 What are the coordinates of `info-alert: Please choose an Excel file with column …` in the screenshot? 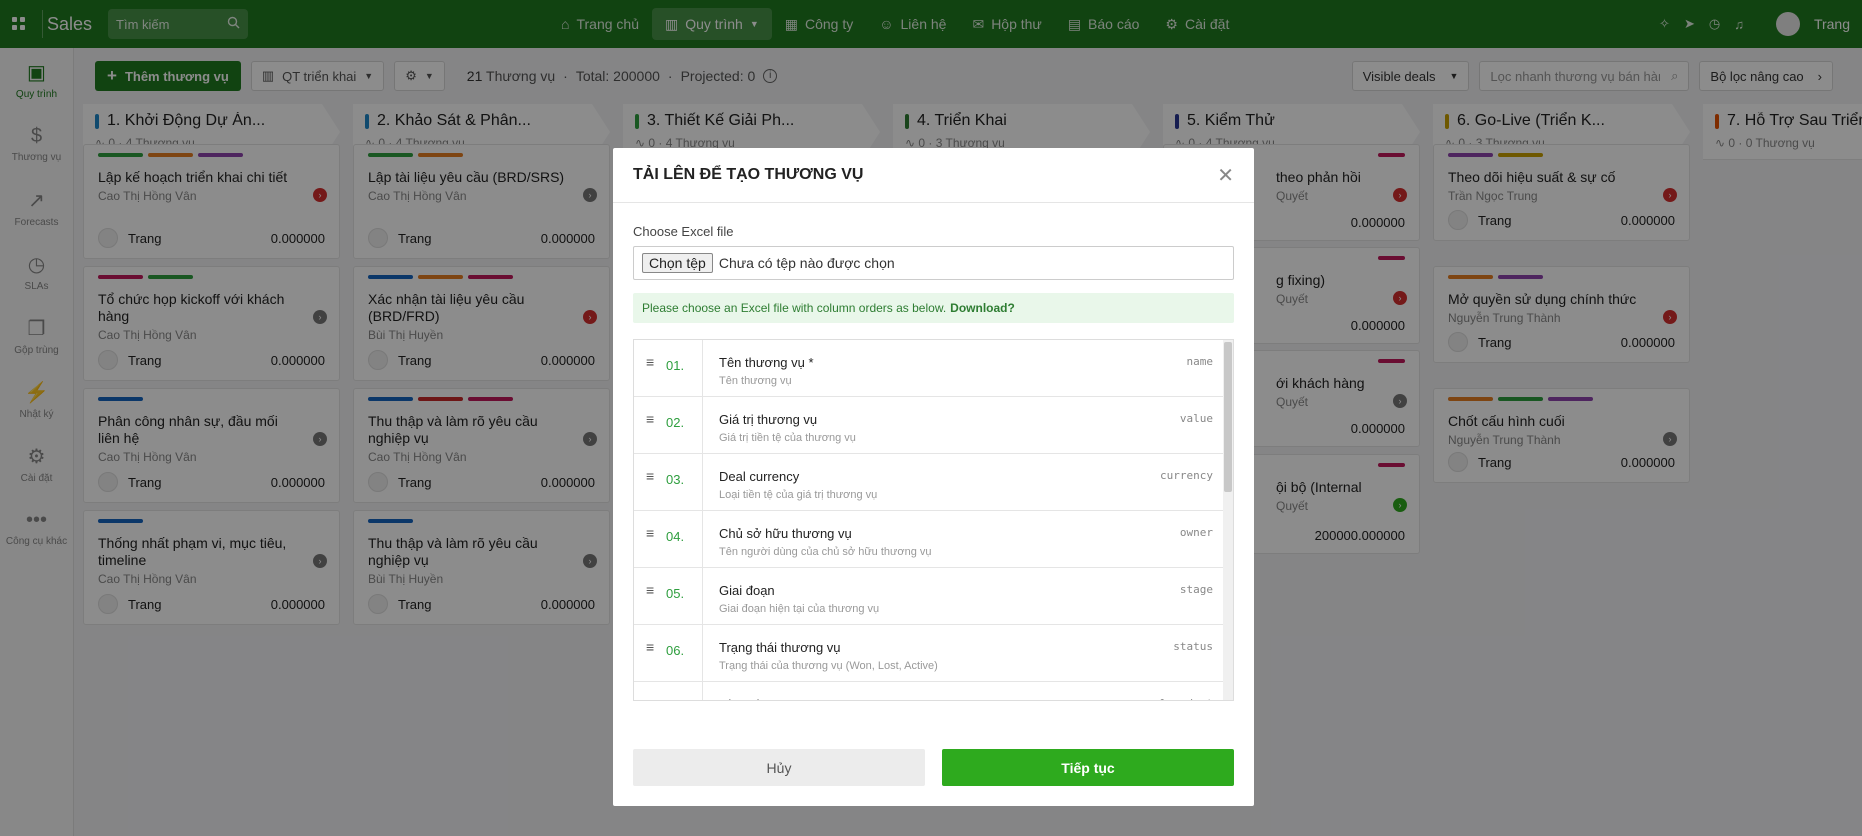 It's located at (933, 308).